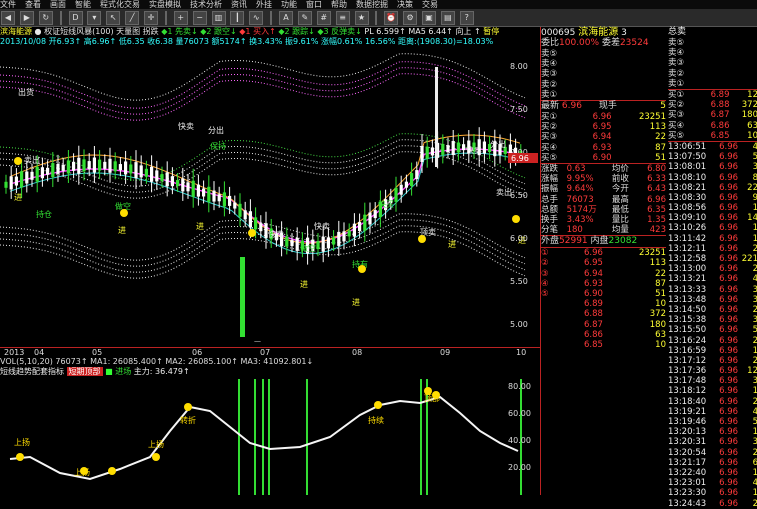 The image size is (757, 509). Describe the element at coordinates (181, 18) in the screenshot. I see `zoom-in-icon: +` at that location.